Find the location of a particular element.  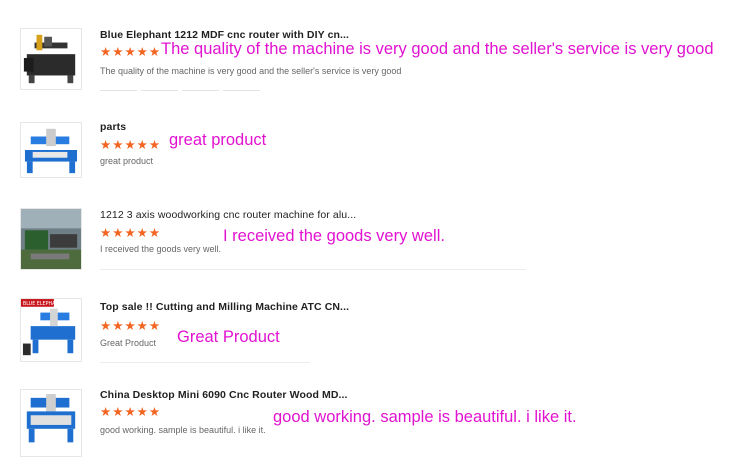

blue-elephant-machine-icon: BLUE ELEPHANT is located at coordinates (48, 327).